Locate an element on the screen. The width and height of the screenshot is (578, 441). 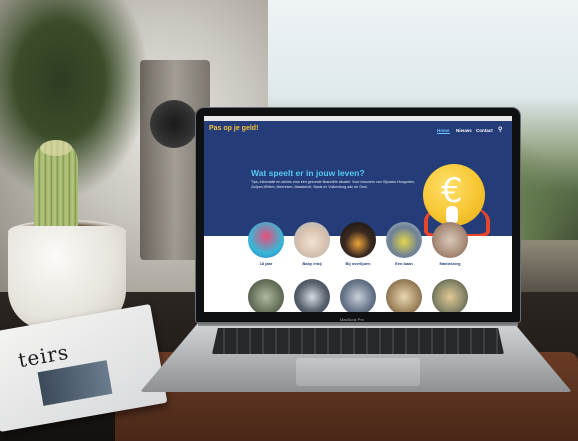
category-bij-overlijden: Bij overlijden is located at coordinates (358, 244).